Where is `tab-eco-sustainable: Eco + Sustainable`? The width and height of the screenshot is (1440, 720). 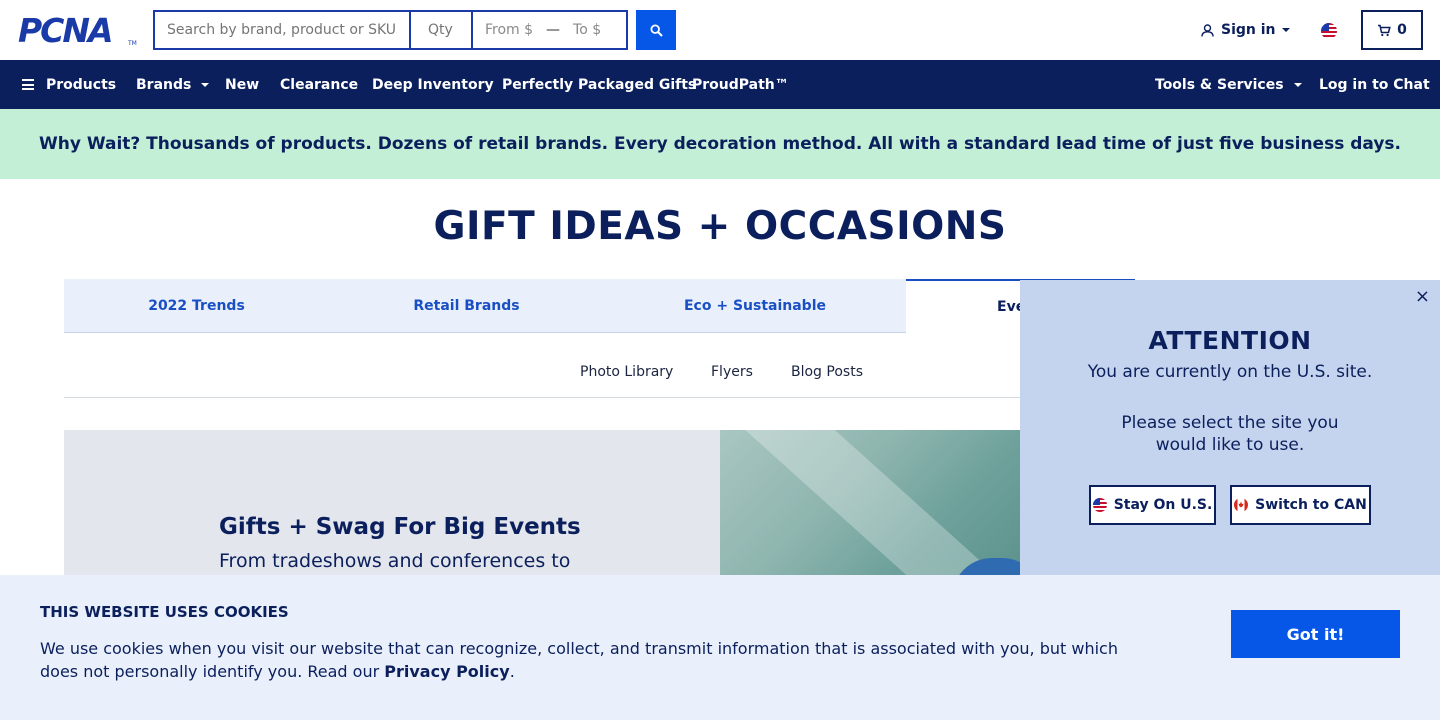 tab-eco-sustainable: Eco + Sustainable is located at coordinates (755, 306).